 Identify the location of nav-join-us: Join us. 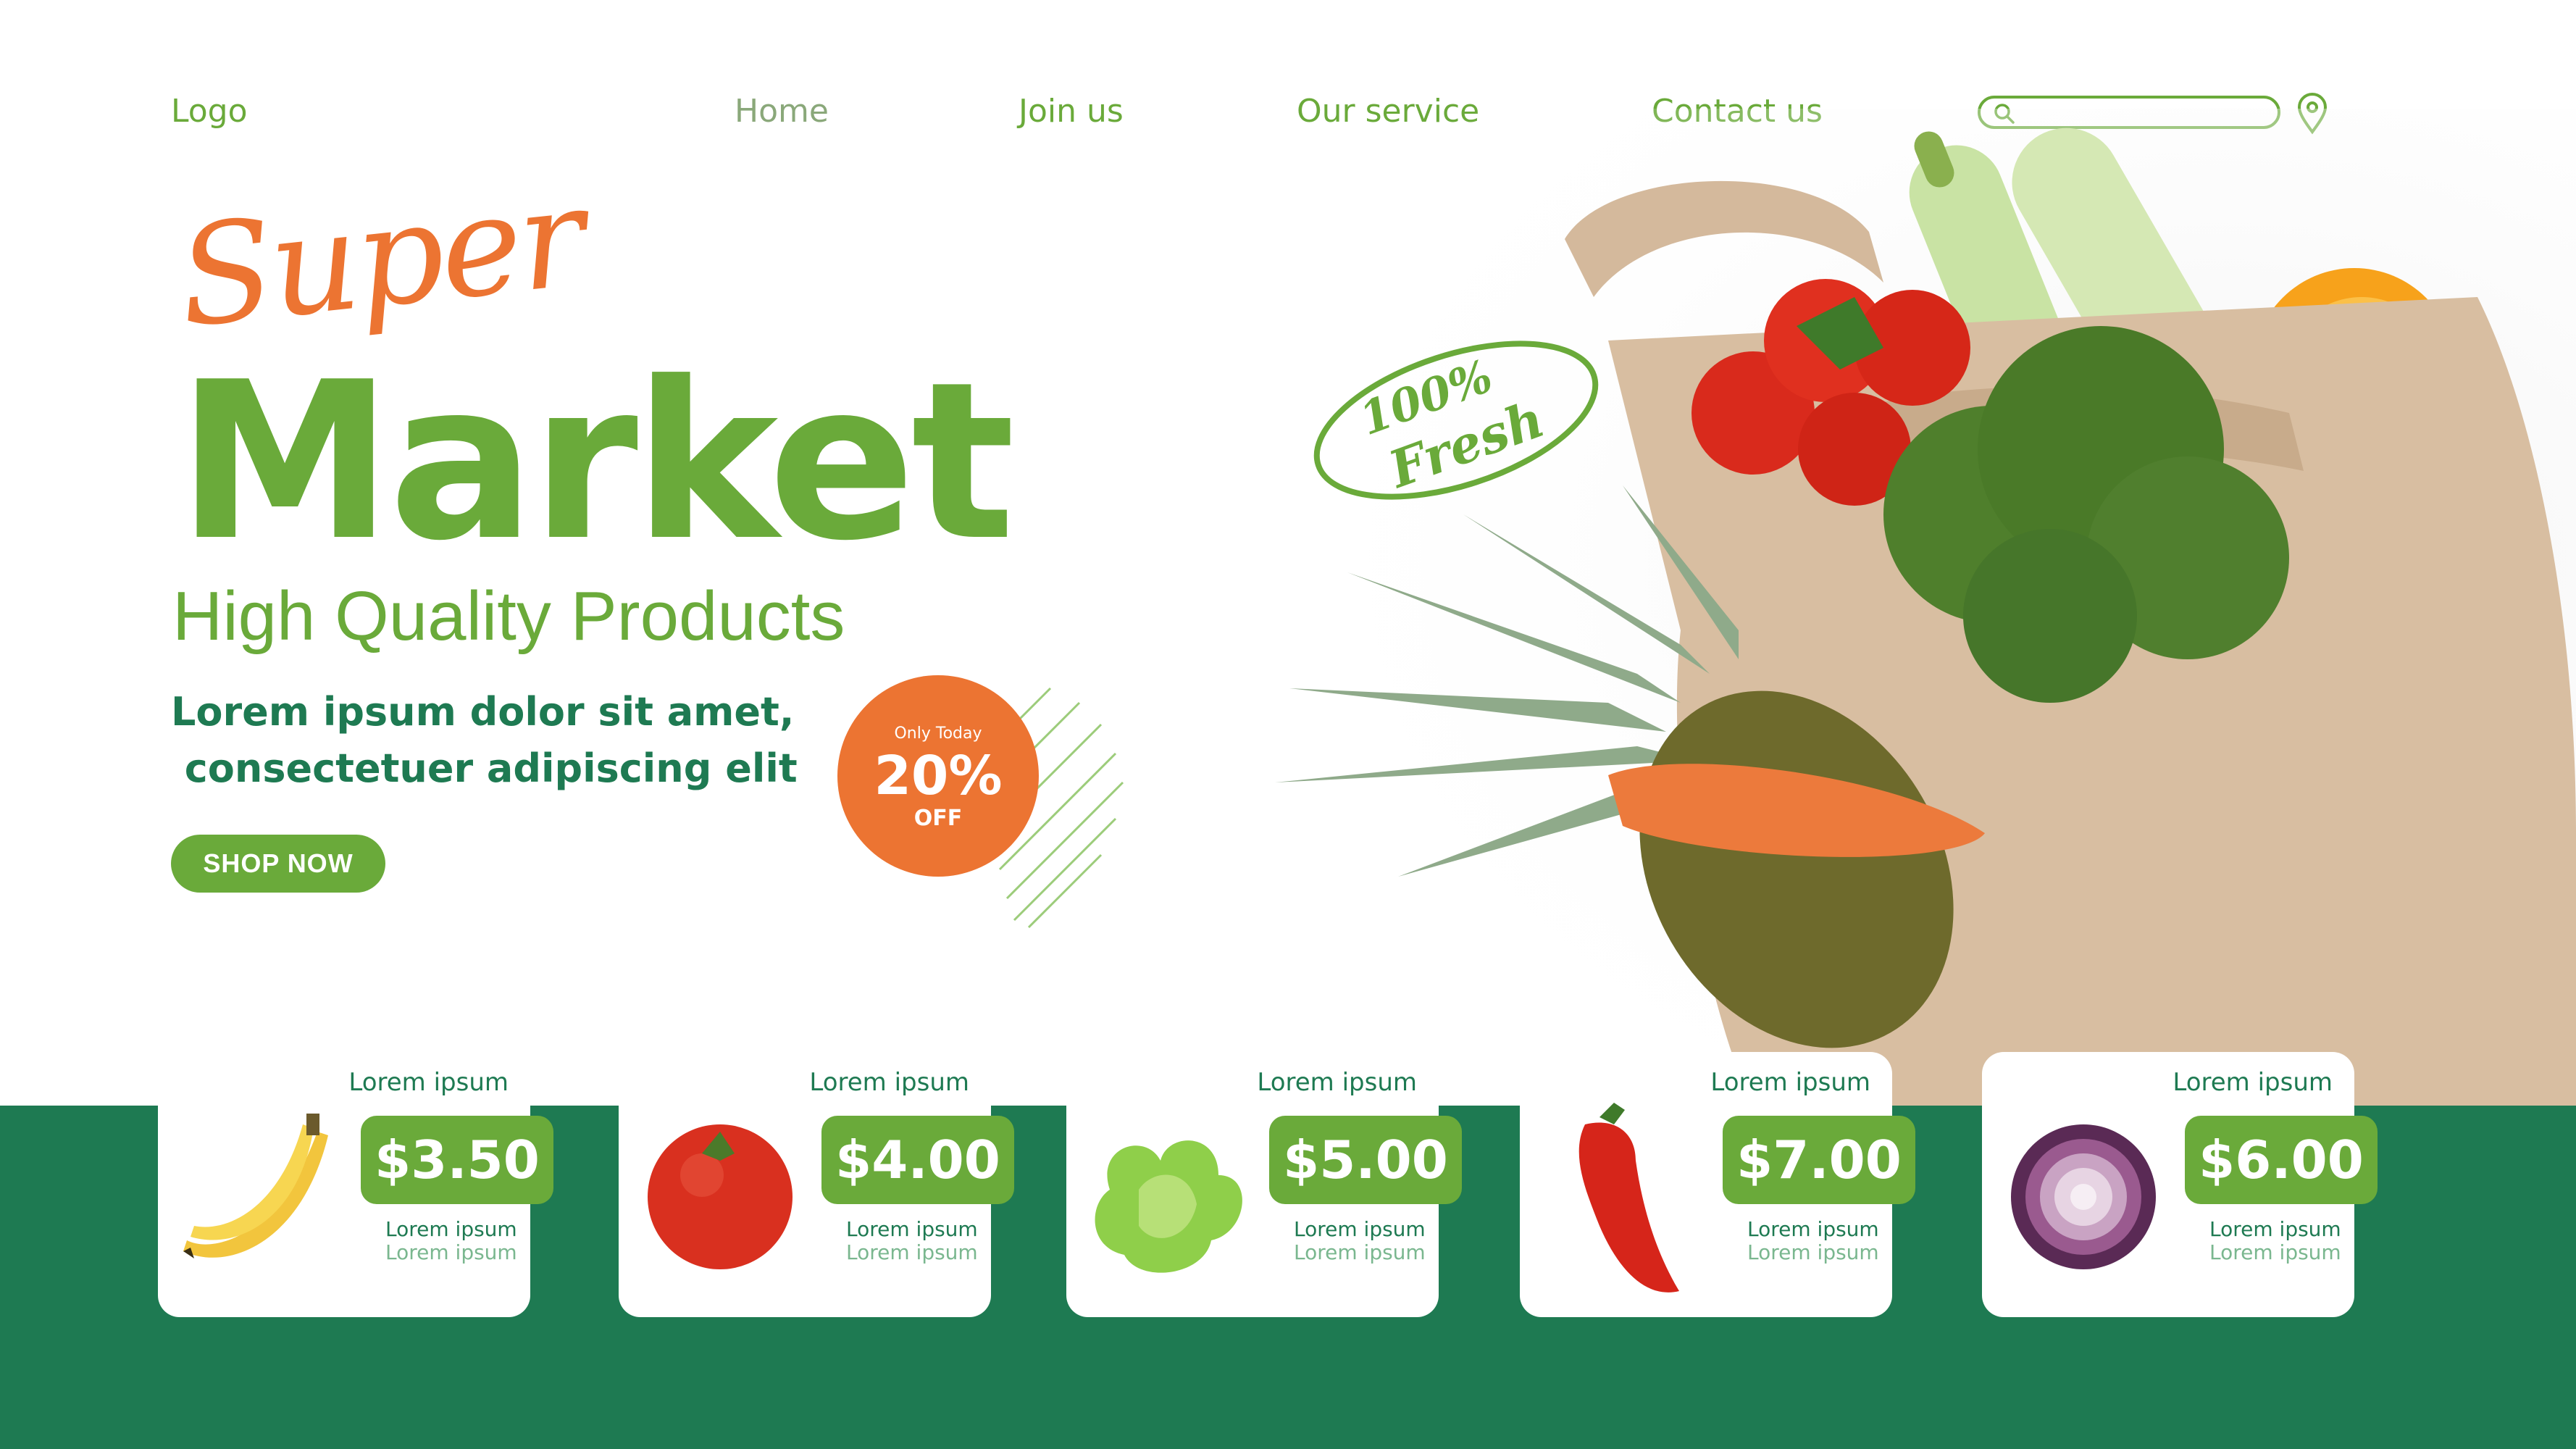
(1071, 112).